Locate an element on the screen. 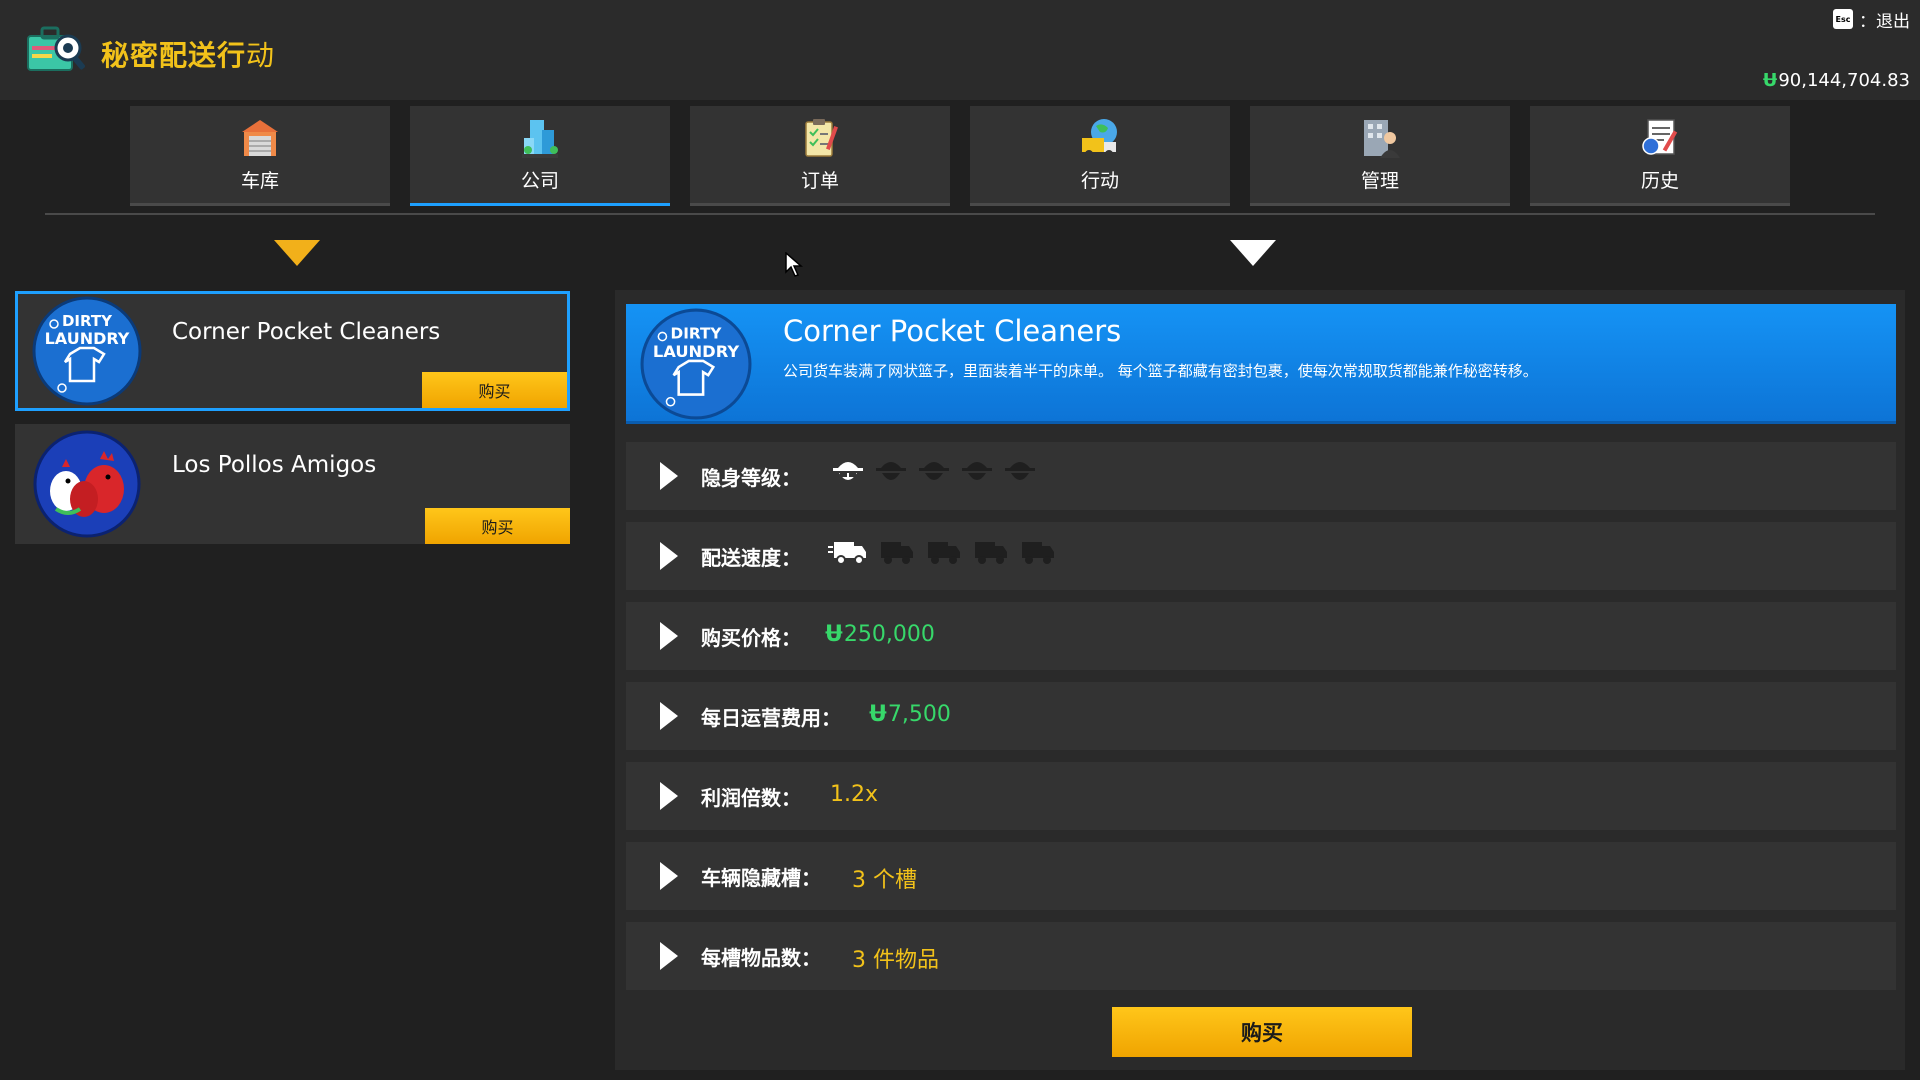 Image resolution: width=1920 pixels, height=1080 pixels. stat-label: 每日运营费用： is located at coordinates (771, 718).